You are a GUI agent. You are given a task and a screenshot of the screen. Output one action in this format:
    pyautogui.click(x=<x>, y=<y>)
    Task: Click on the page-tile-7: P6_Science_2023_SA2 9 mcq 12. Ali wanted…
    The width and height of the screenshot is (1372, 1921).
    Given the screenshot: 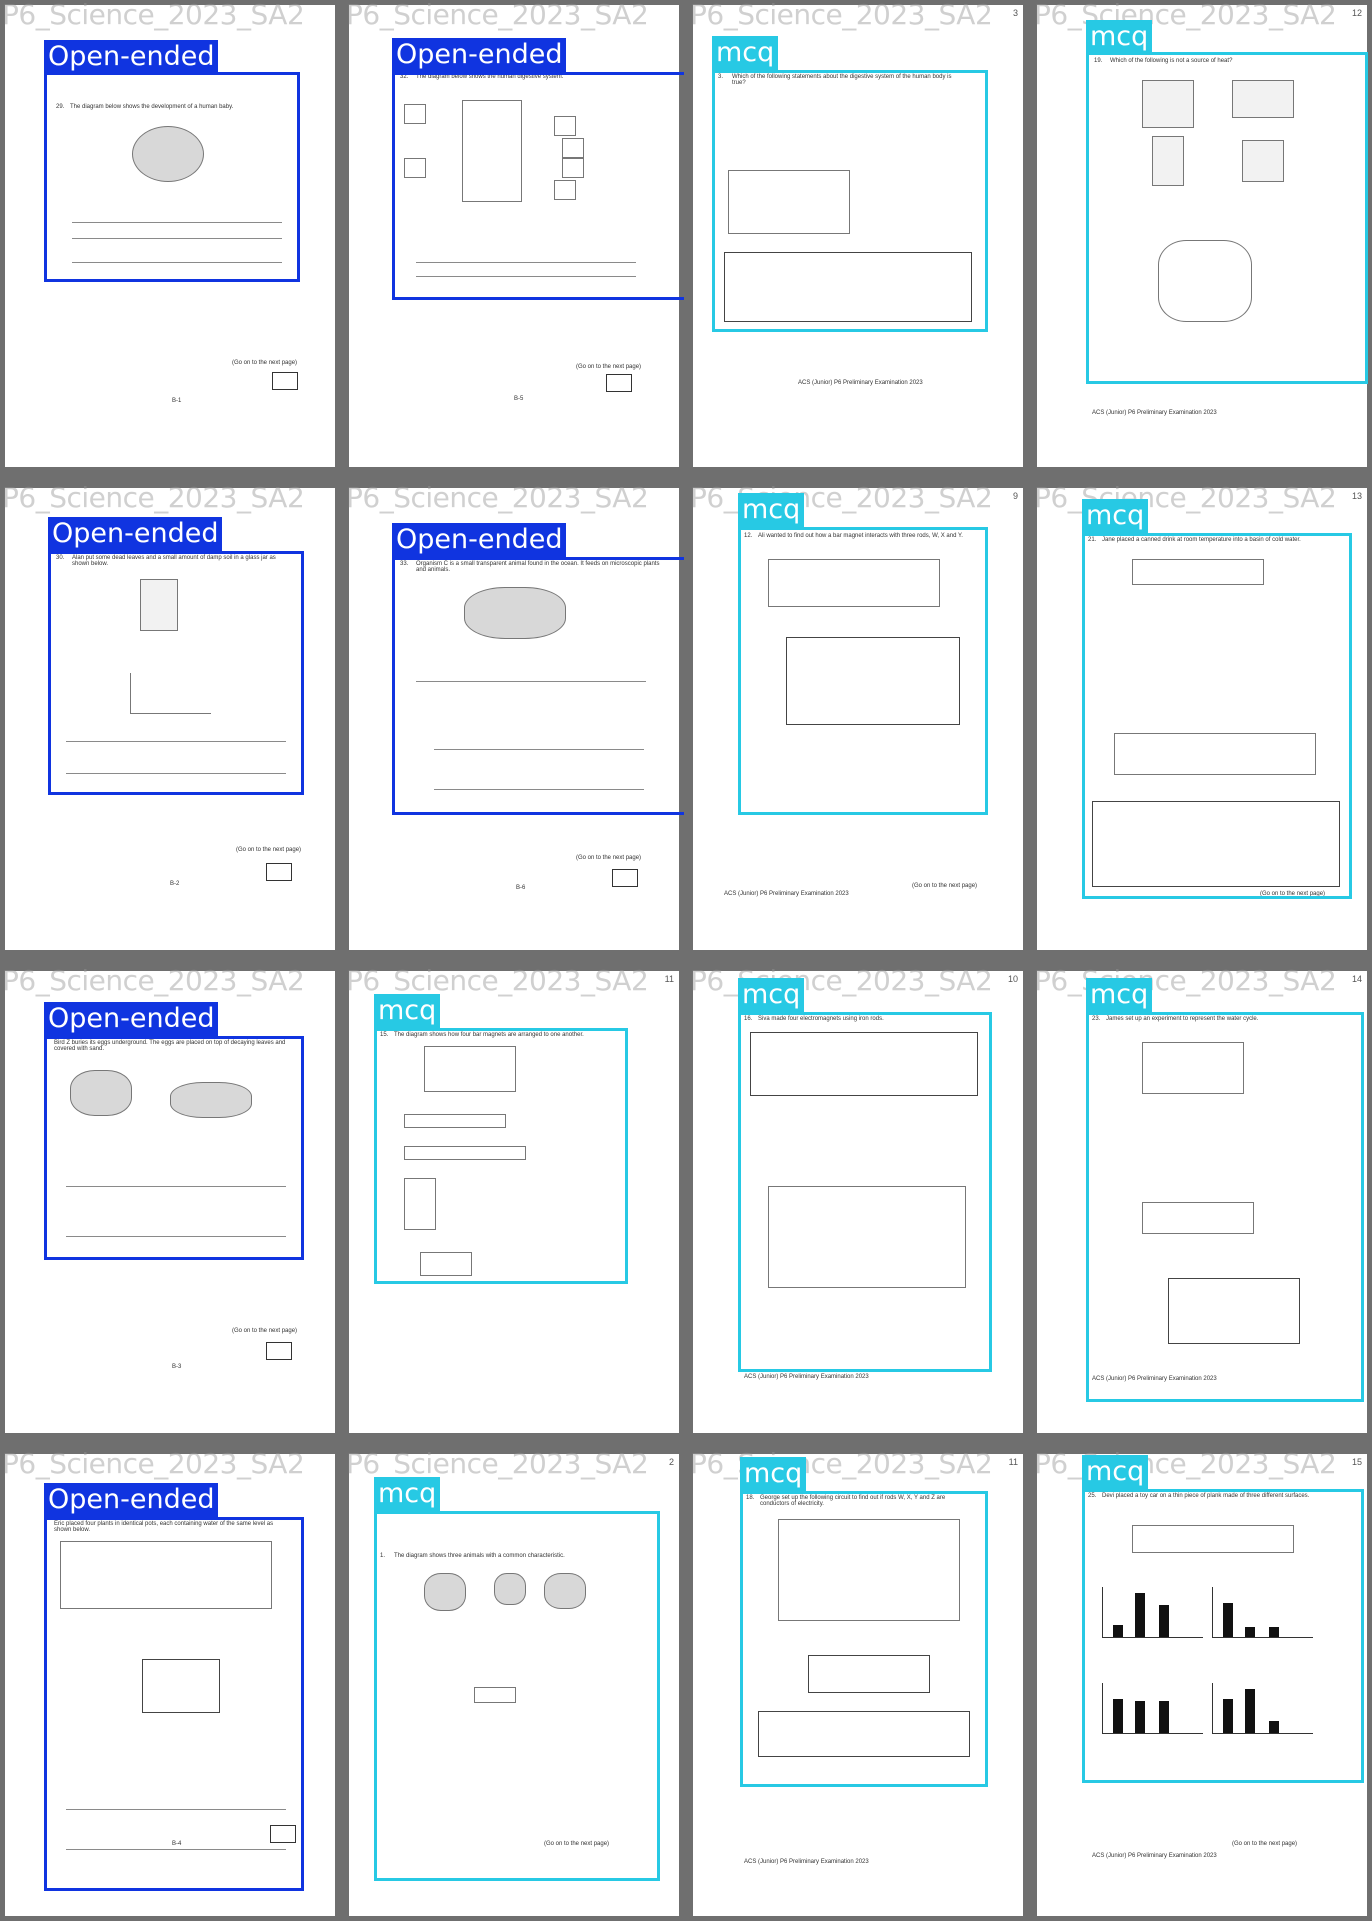 What is the action you would take?
    pyautogui.click(x=858, y=719)
    